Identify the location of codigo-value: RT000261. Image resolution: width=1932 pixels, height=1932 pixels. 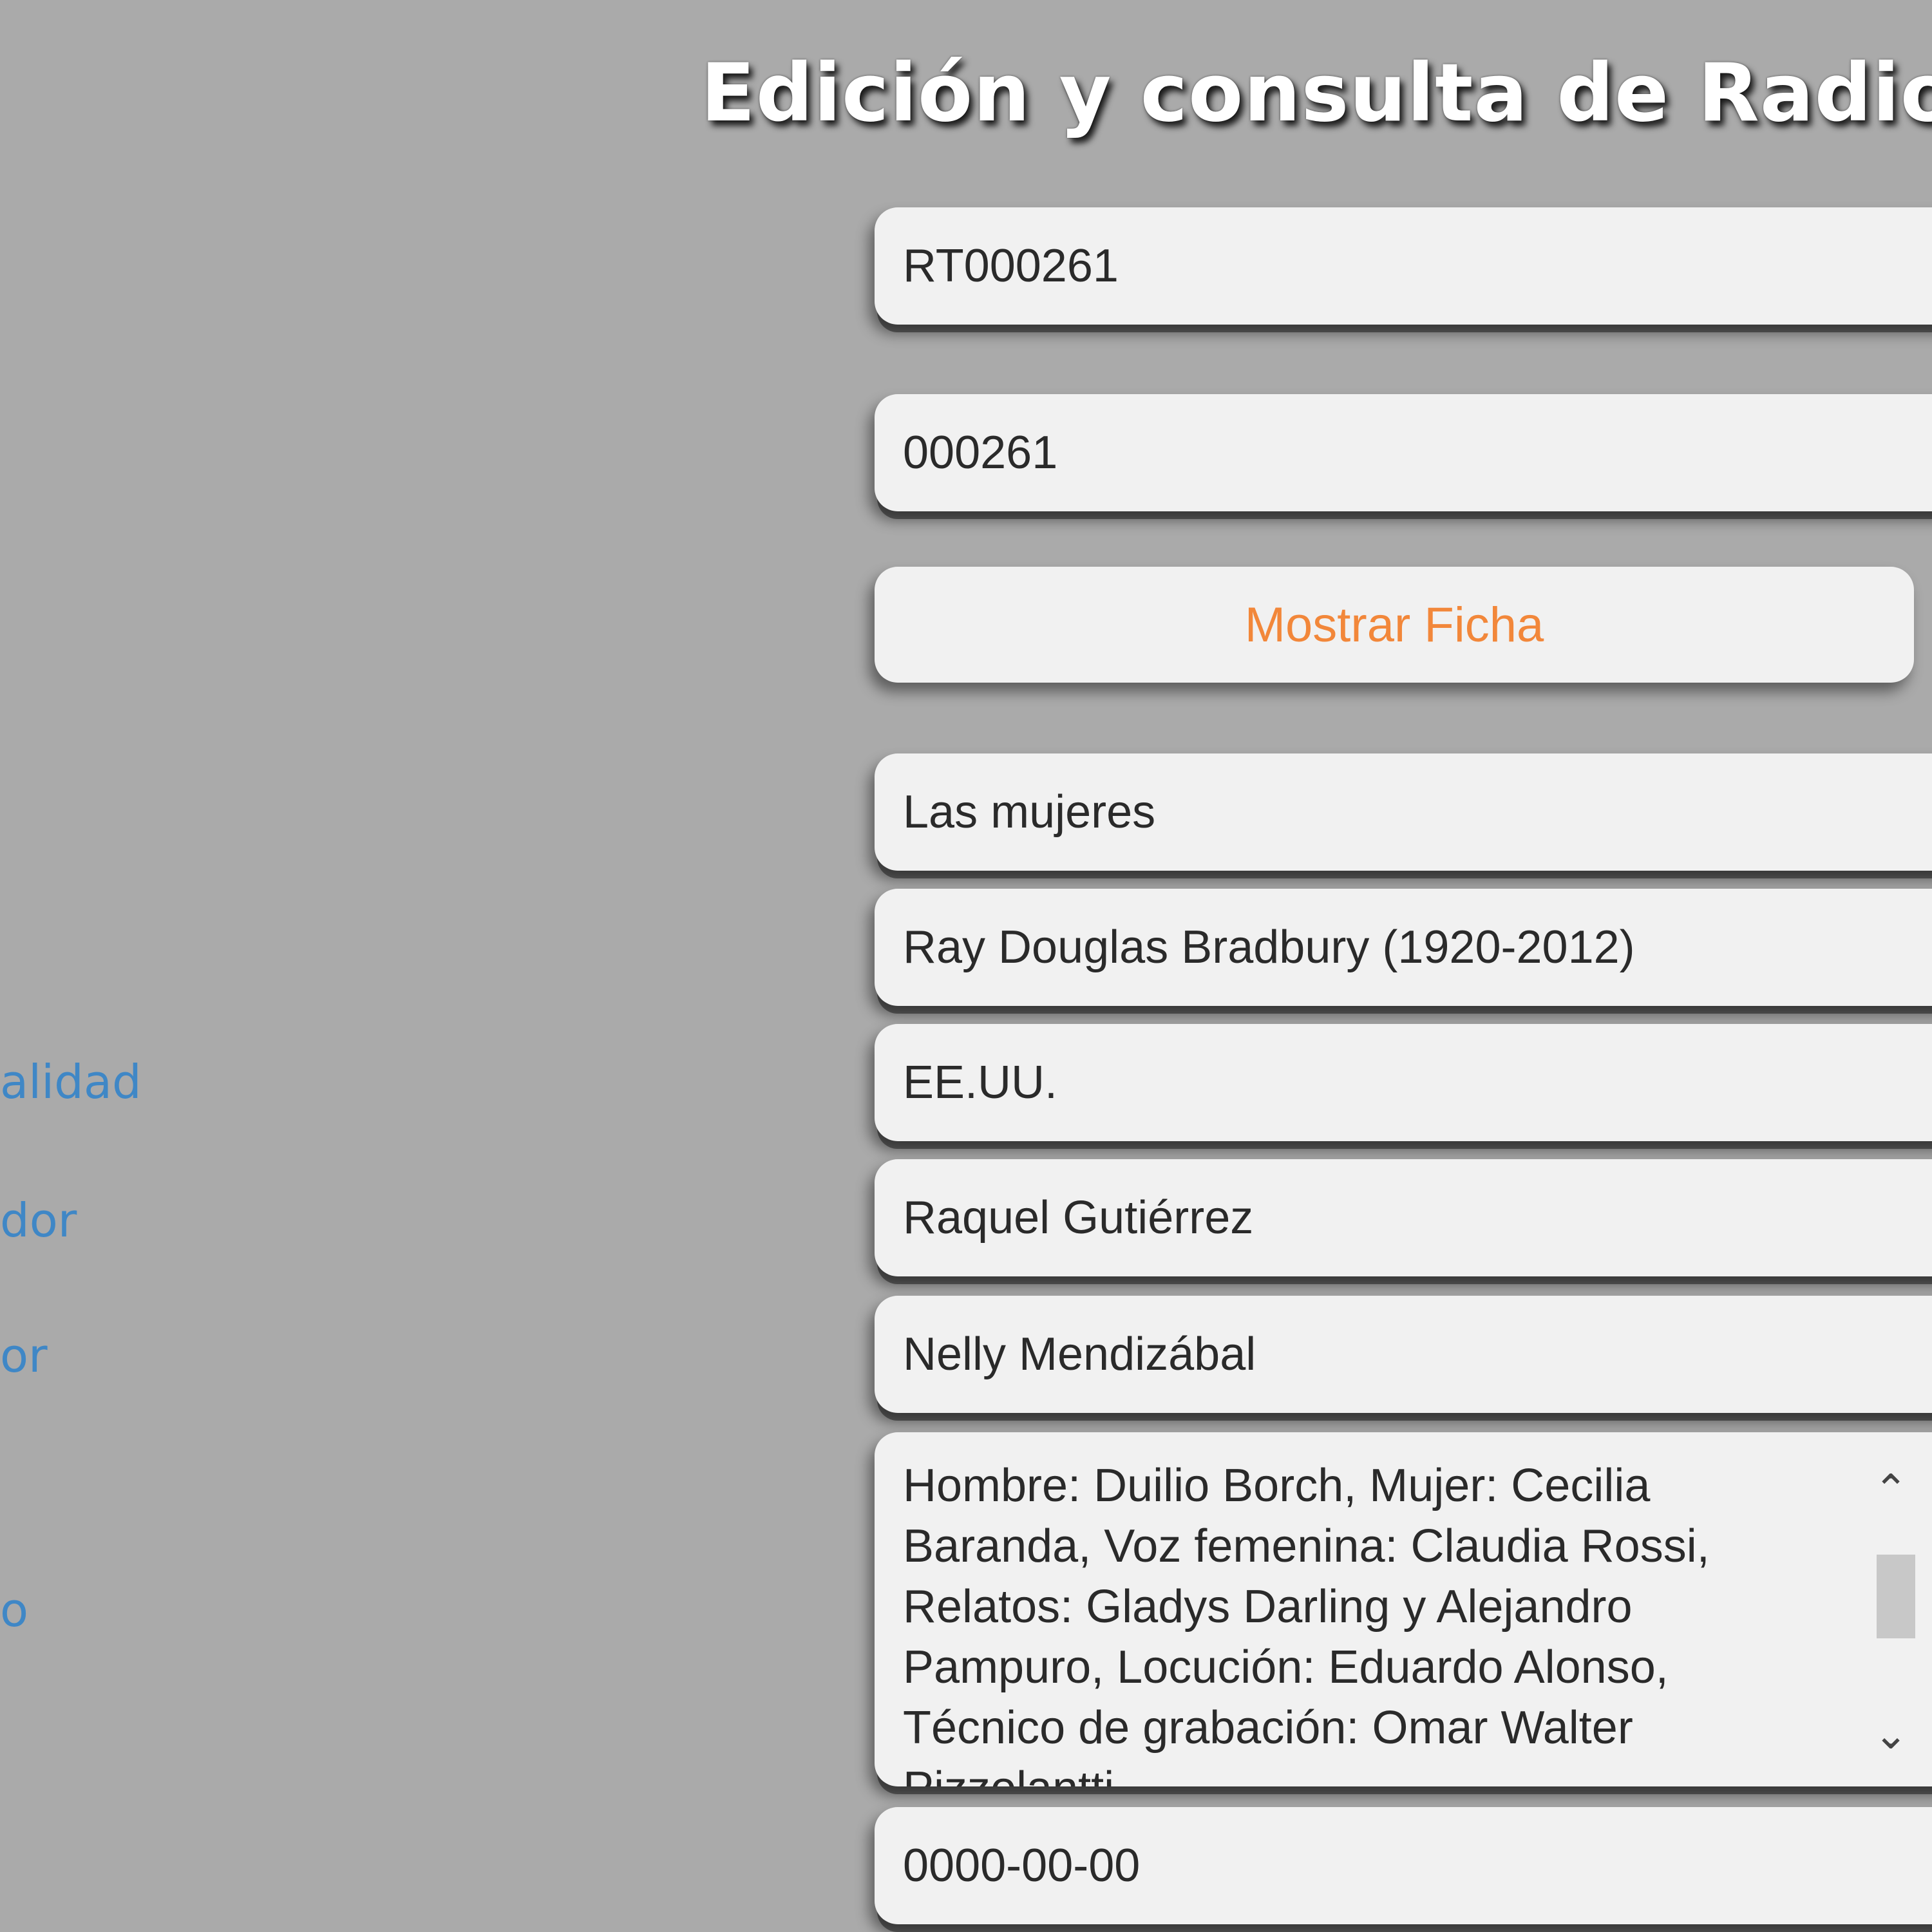
(1011, 266).